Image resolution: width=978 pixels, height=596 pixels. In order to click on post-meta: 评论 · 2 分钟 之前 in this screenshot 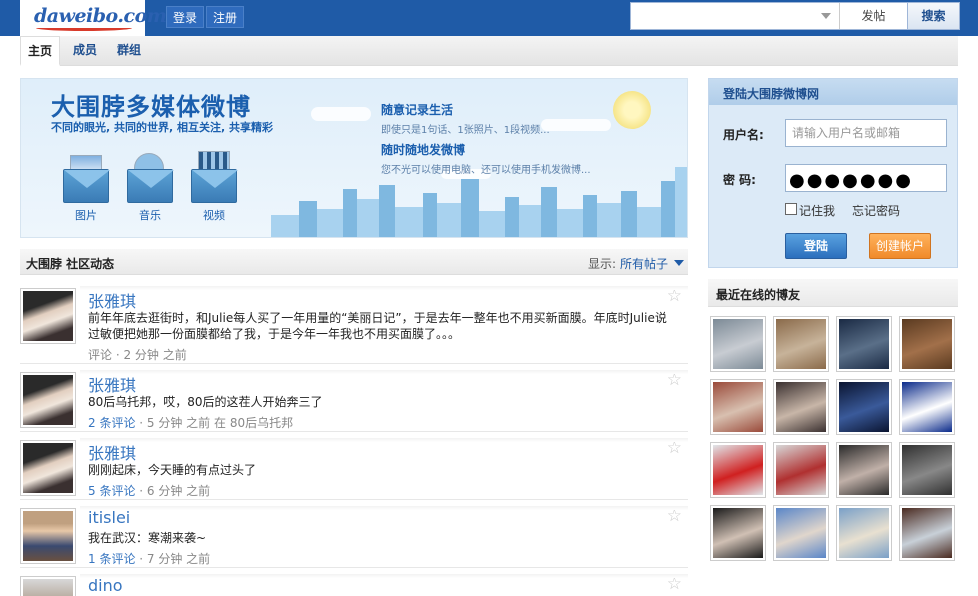, I will do `click(137, 355)`.